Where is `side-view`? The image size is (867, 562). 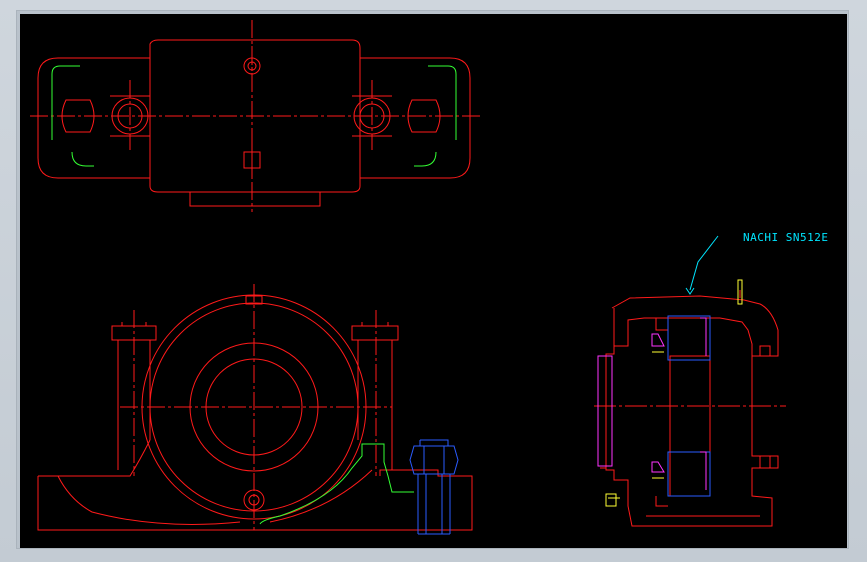 side-view is located at coordinates (690, 408).